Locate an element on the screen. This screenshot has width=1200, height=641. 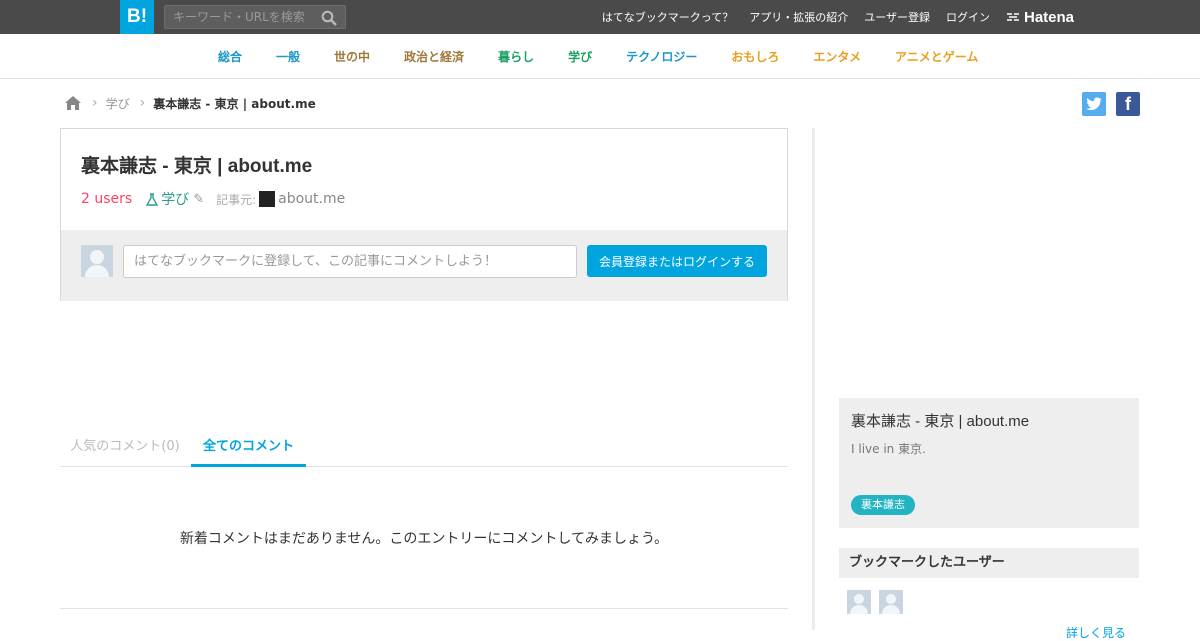
facebook-icon: f is located at coordinates (1128, 104).